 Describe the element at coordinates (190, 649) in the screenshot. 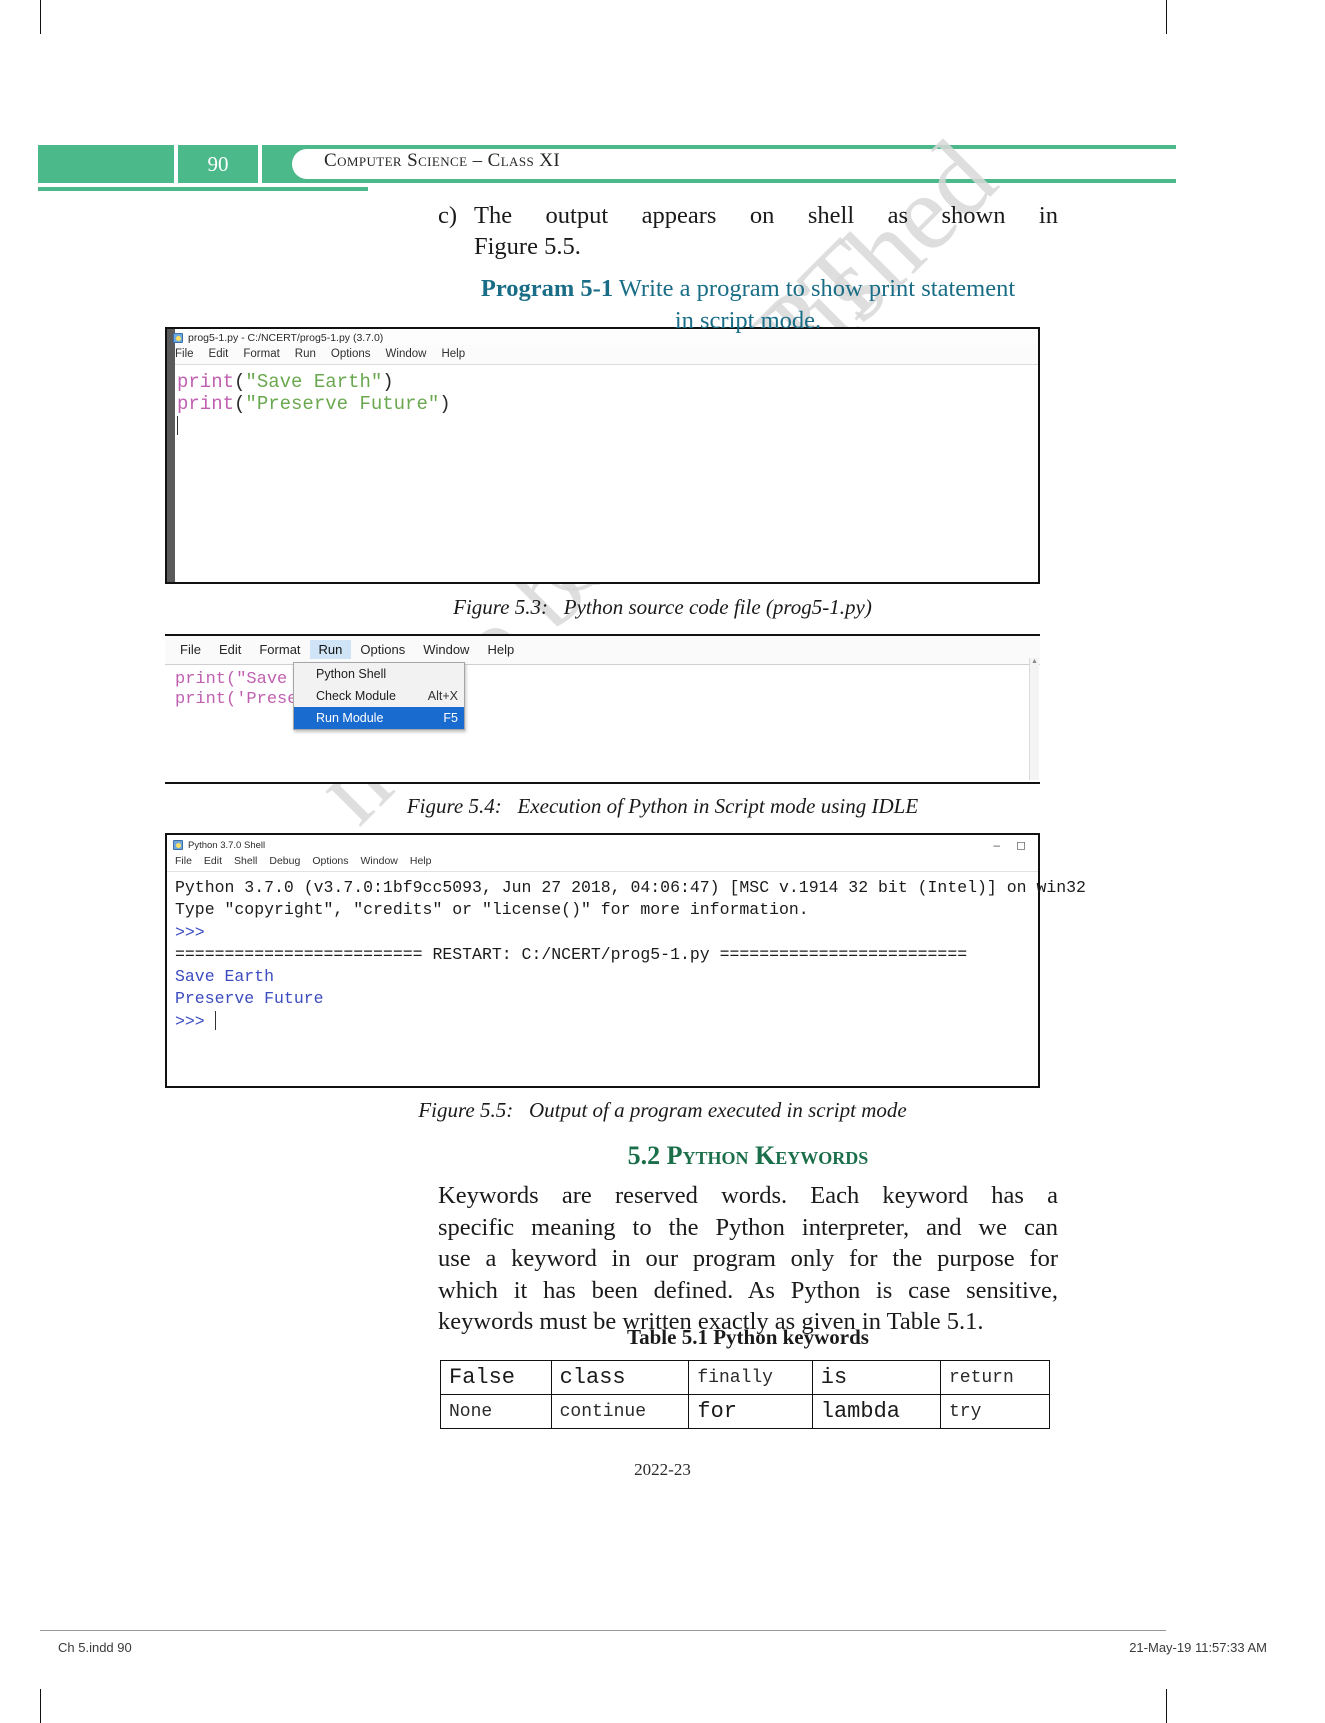

I see `f54-menu-item-file: File` at that location.